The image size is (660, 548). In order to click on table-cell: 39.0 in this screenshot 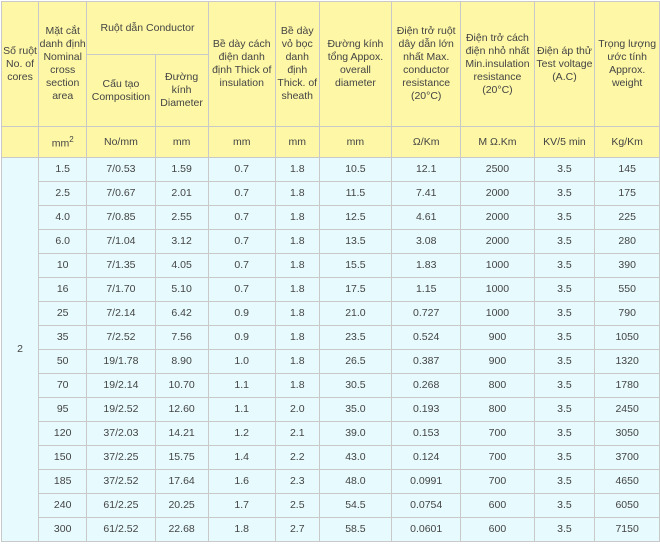, I will do `click(355, 433)`.